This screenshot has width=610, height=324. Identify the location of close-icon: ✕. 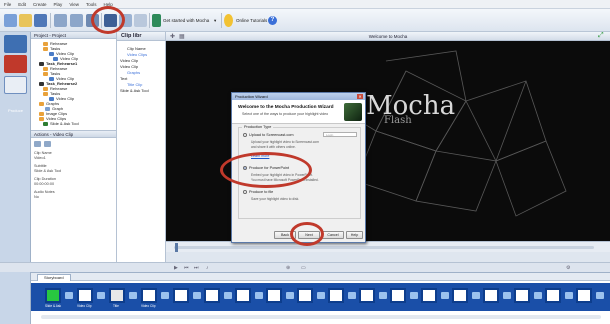
(360, 96).